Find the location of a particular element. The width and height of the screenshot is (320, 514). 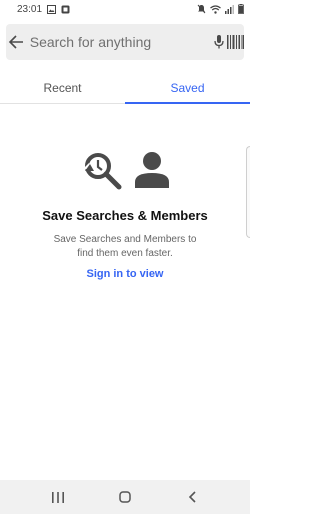

sign-in-link: Sign in to view is located at coordinates (124, 274).